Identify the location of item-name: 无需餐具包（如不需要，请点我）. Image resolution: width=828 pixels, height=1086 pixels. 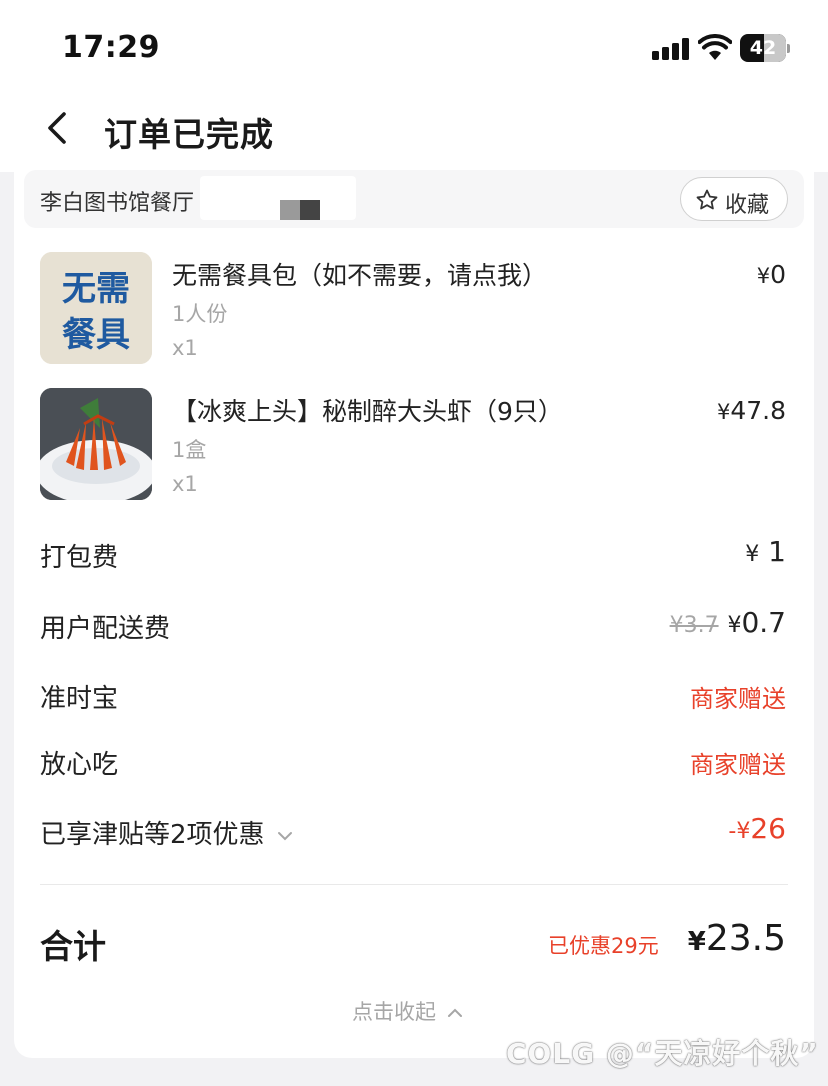
(359, 274).